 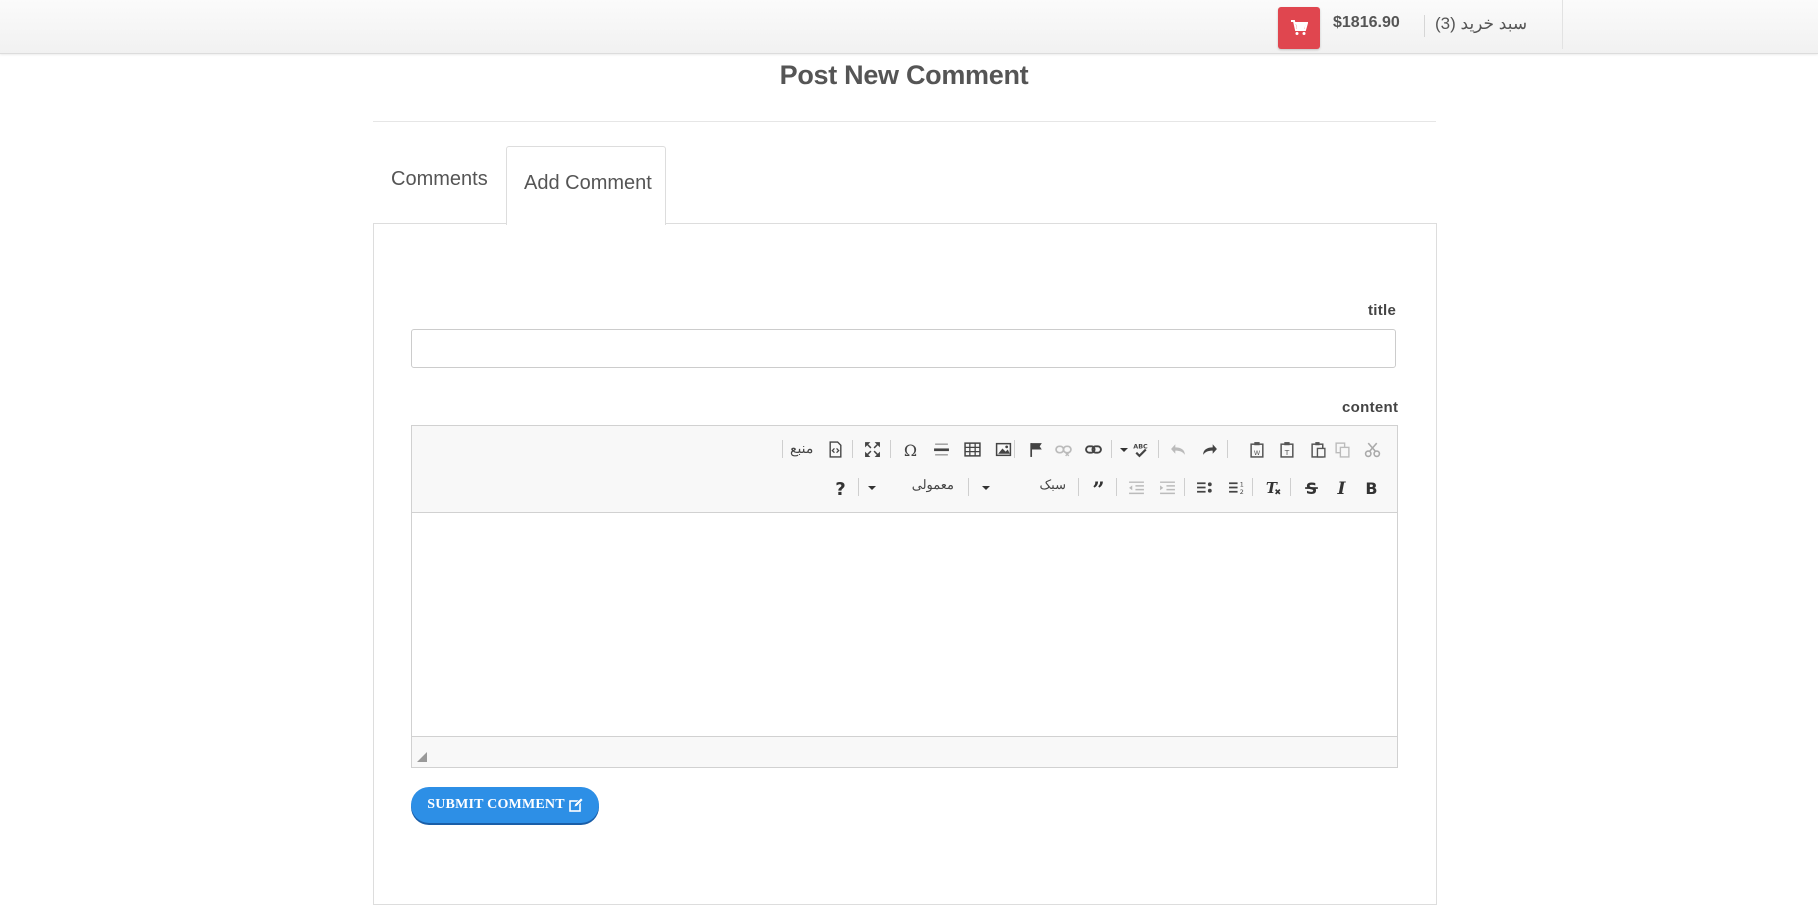 What do you see at coordinates (909, 27) in the screenshot?
I see `top-bar: $1816.90 سبد خرید (3)` at bounding box center [909, 27].